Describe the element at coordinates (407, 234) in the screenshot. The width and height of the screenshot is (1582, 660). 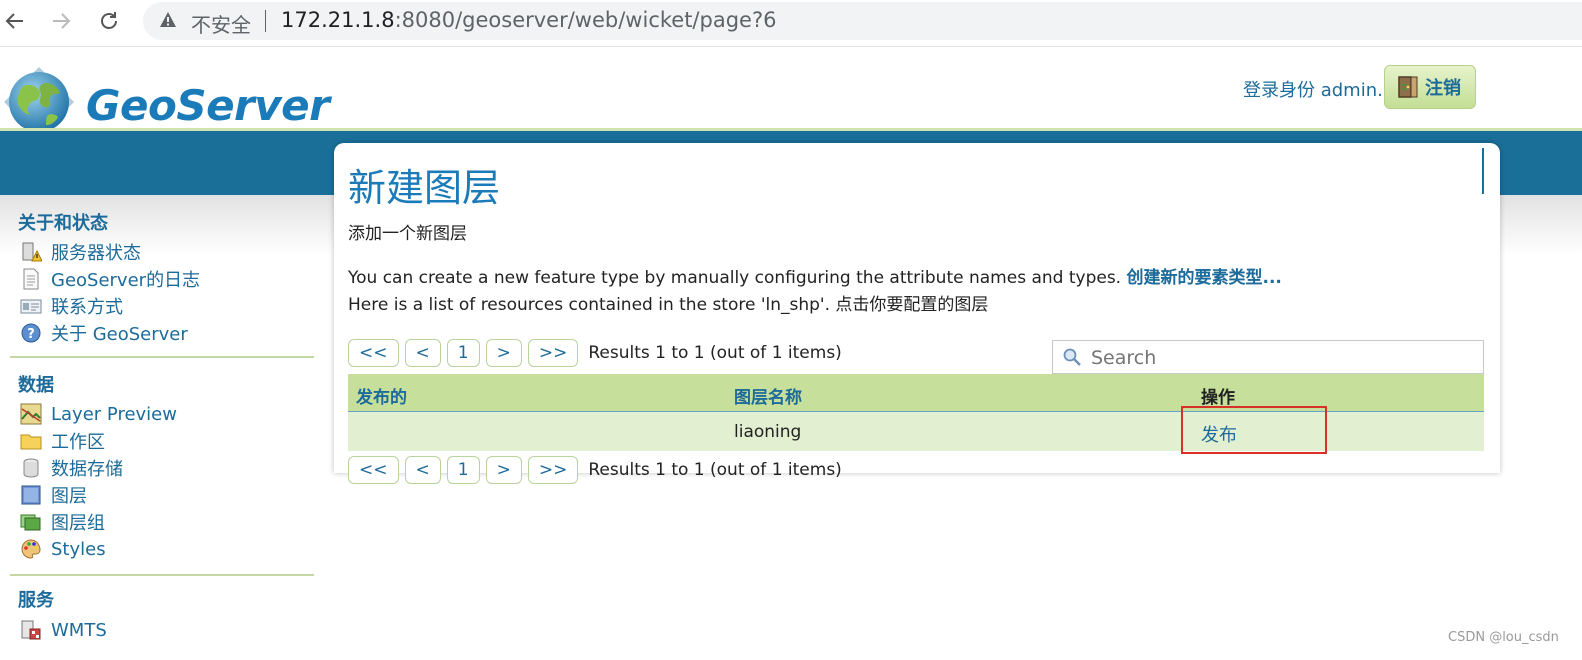
I see `page-subtitle: 添加一个新图层` at that location.